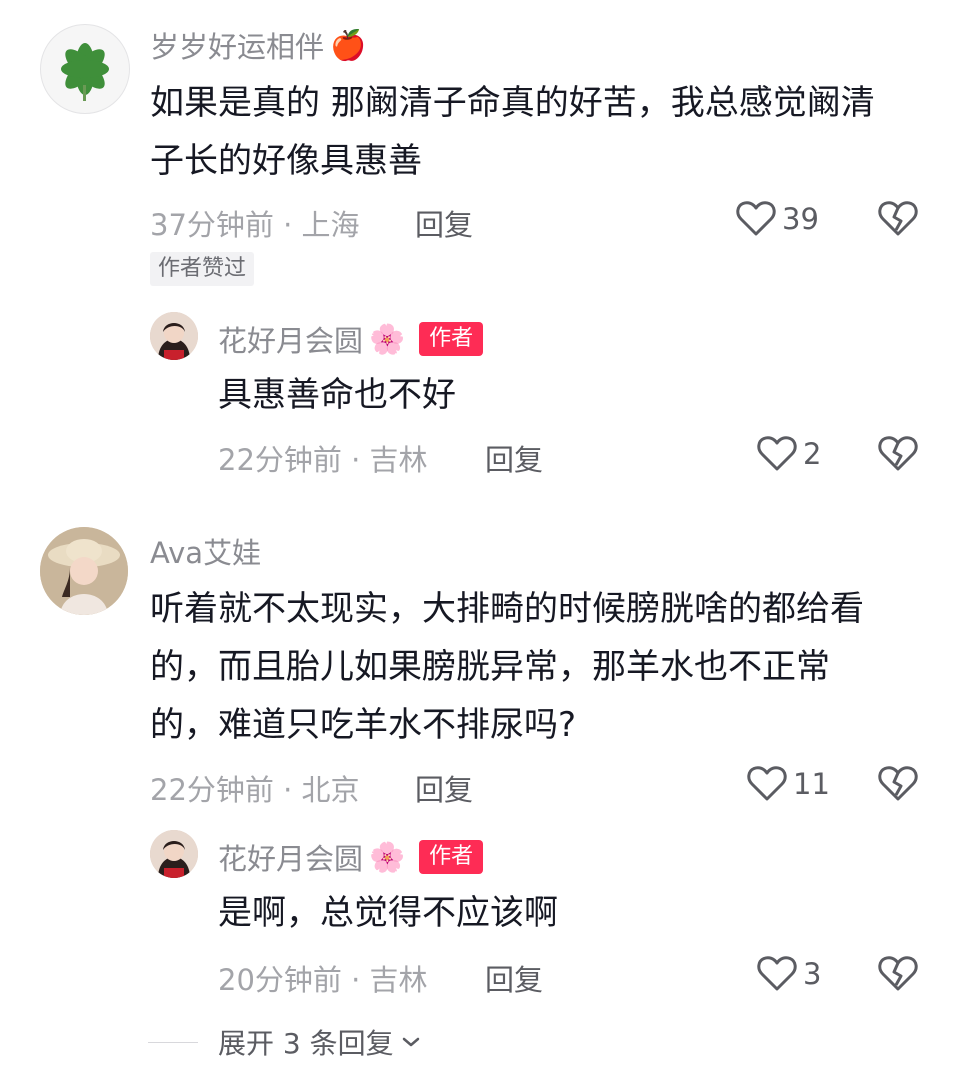 Image resolution: width=960 pixels, height=1086 pixels. I want to click on like-button: 2, so click(789, 454).